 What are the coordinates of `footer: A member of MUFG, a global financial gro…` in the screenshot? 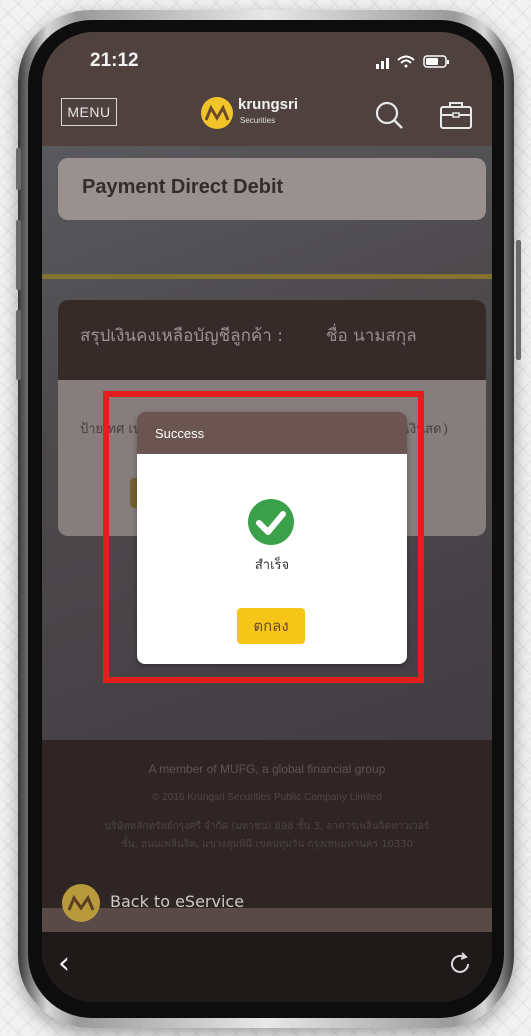 It's located at (267, 824).